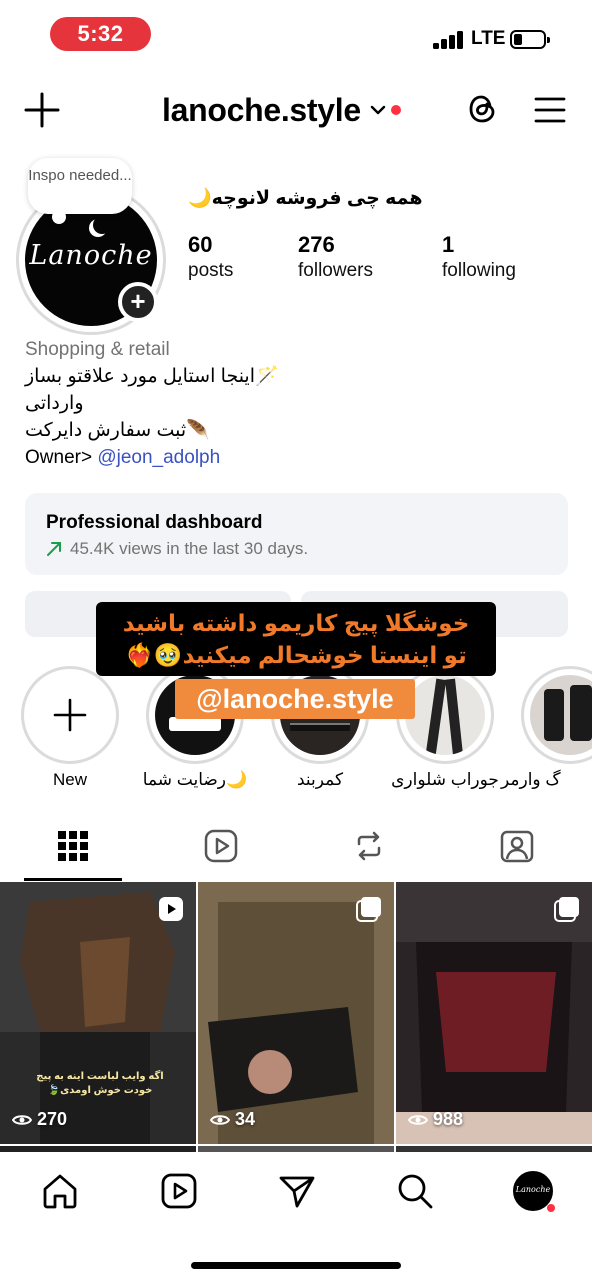 The height and width of the screenshot is (1280, 592). Describe the element at coordinates (296, 851) in the screenshot. I see `profile-tabs` at that location.